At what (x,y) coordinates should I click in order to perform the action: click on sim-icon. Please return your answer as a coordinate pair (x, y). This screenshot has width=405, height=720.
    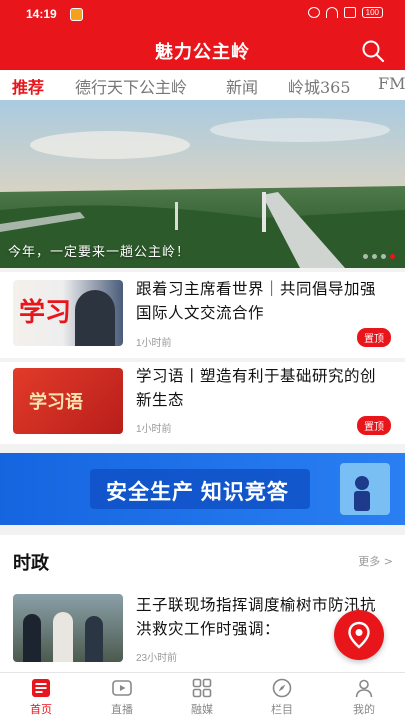
    Looking at the image, I should click on (349, 12).